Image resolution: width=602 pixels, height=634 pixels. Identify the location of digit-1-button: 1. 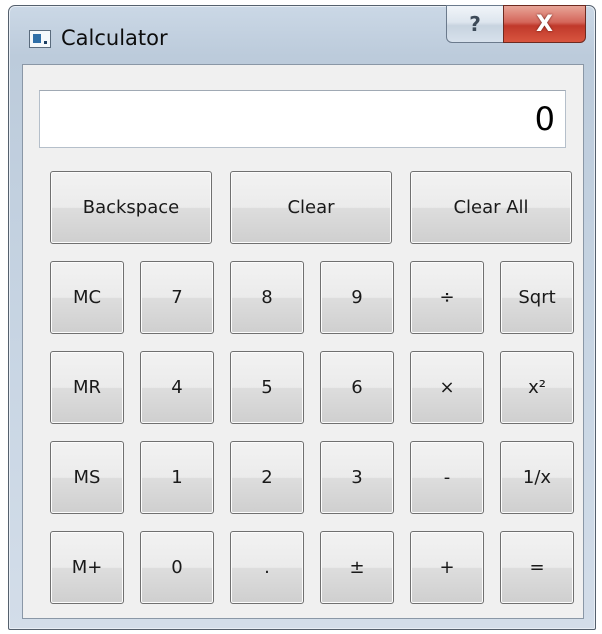
(177, 477).